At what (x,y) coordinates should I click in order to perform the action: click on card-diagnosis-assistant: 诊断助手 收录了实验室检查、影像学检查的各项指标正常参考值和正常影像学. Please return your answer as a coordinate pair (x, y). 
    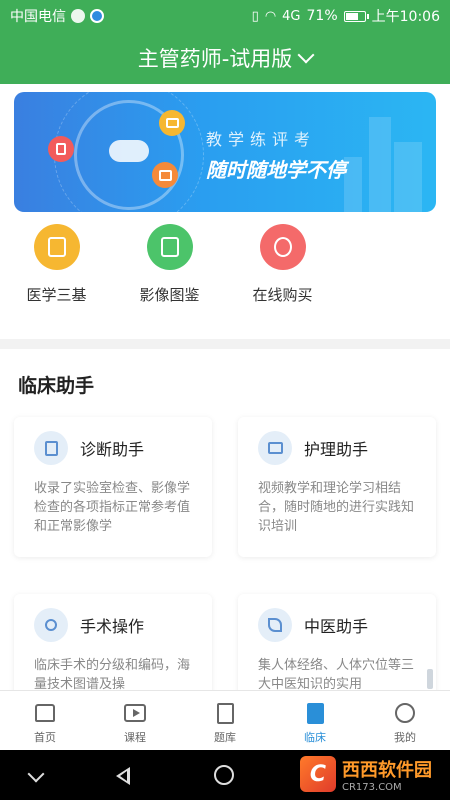
    Looking at the image, I should click on (113, 487).